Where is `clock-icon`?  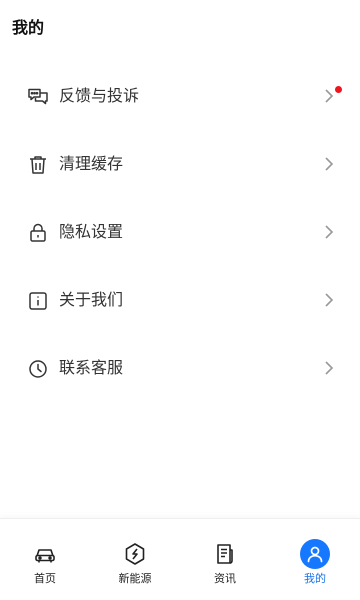 clock-icon is located at coordinates (38, 369).